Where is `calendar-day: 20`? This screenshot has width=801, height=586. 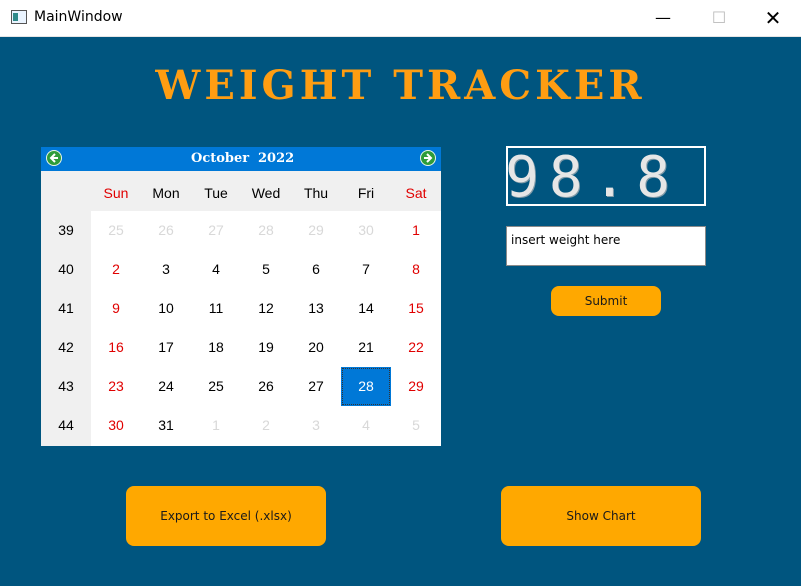 calendar-day: 20 is located at coordinates (316, 347).